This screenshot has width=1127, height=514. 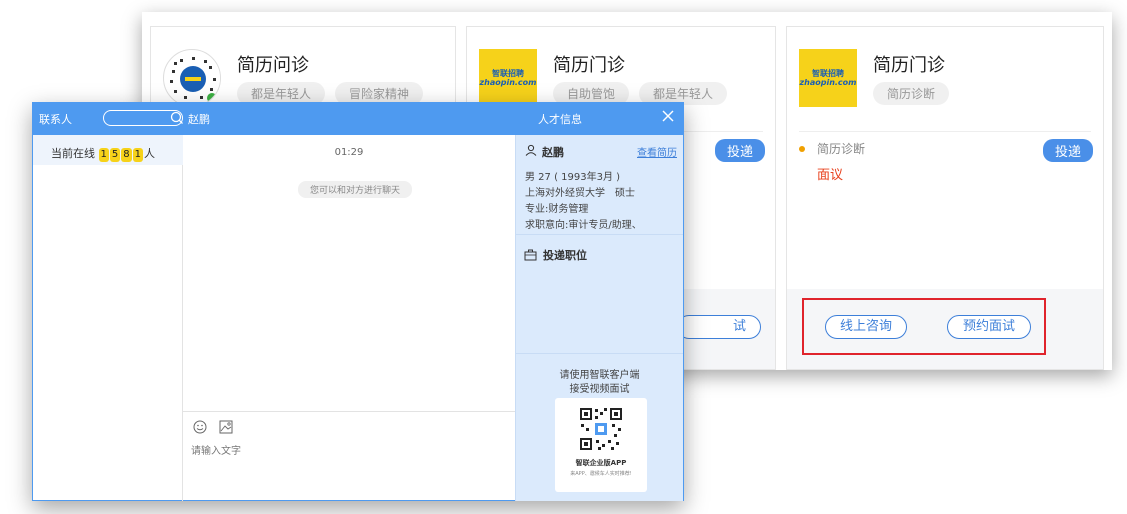 What do you see at coordinates (599, 389) in the screenshot?
I see `video-hint-line2: 接受视频面试` at bounding box center [599, 389].